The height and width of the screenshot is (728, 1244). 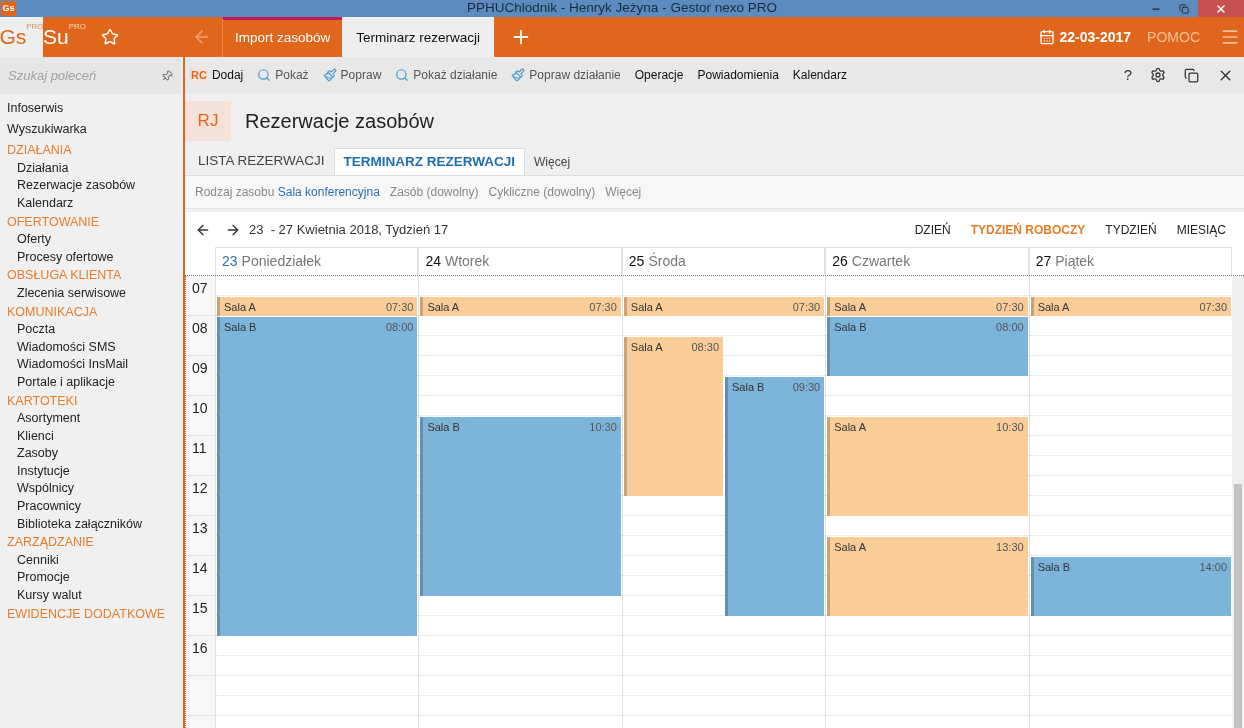 I want to click on day-name: Wtorek, so click(x=467, y=261).